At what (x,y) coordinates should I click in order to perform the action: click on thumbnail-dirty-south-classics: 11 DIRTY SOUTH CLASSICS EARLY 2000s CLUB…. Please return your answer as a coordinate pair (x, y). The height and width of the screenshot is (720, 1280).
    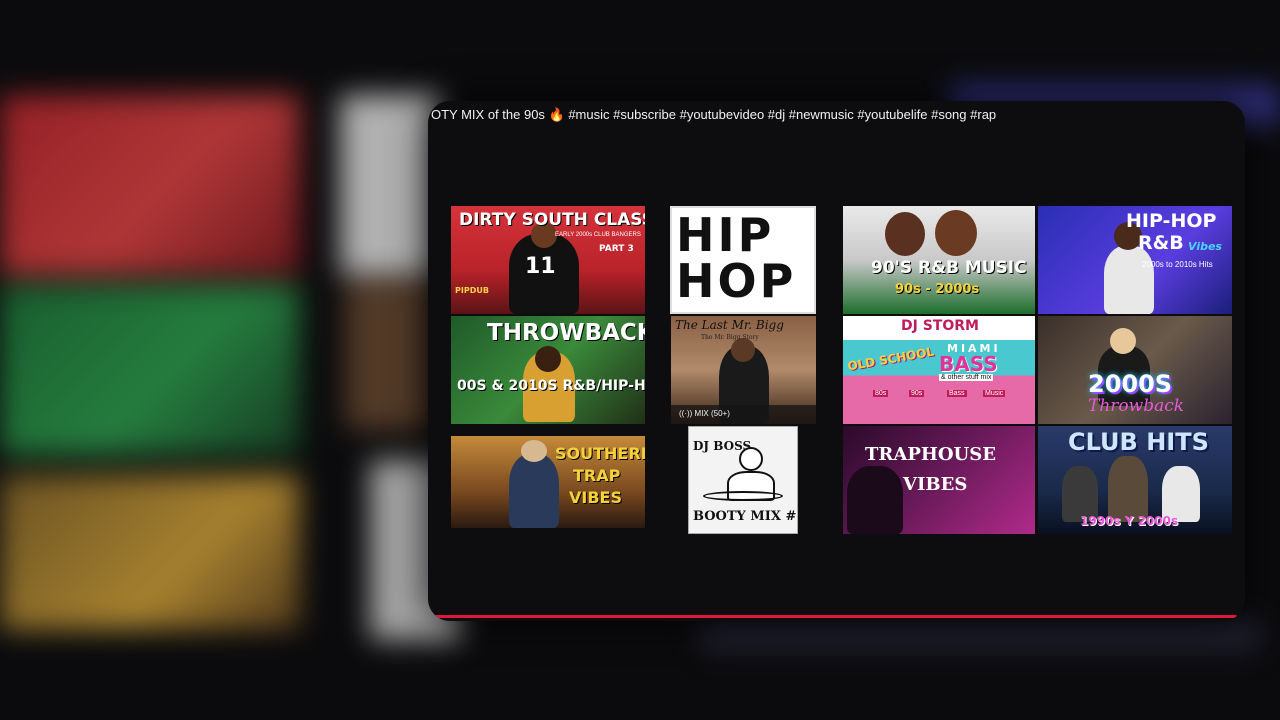
    Looking at the image, I should click on (548, 260).